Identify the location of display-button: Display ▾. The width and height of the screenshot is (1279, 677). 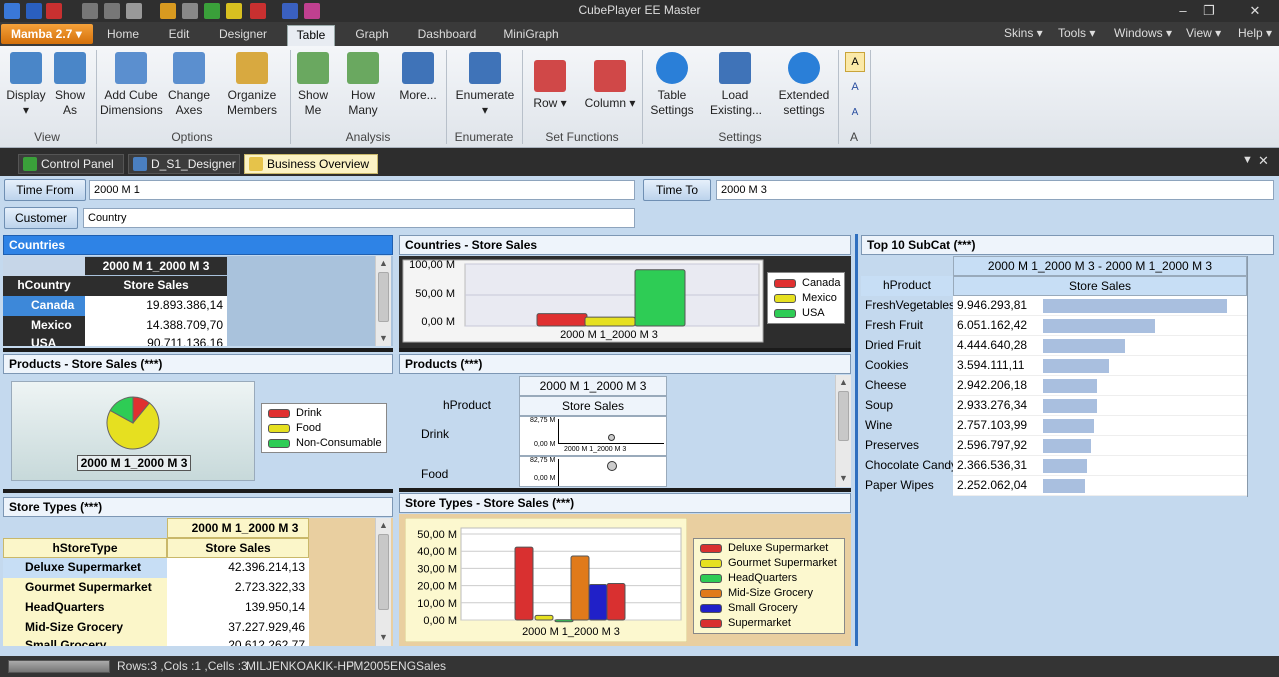
(26, 85).